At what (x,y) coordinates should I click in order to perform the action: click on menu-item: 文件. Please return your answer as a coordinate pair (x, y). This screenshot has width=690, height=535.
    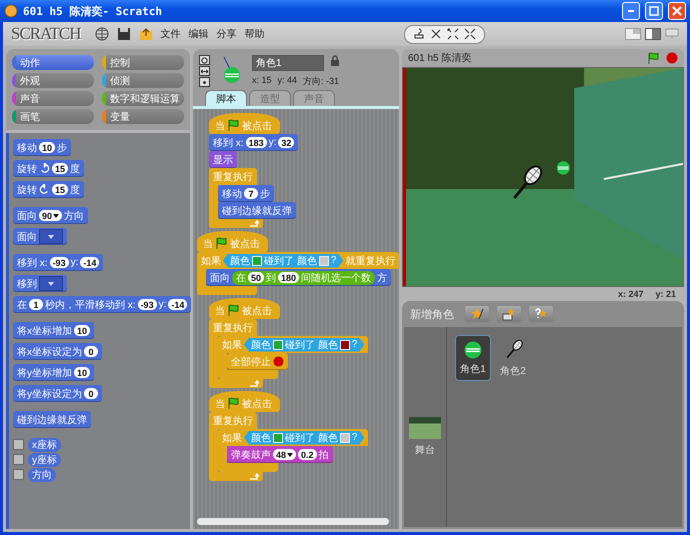
    Looking at the image, I should click on (170, 34).